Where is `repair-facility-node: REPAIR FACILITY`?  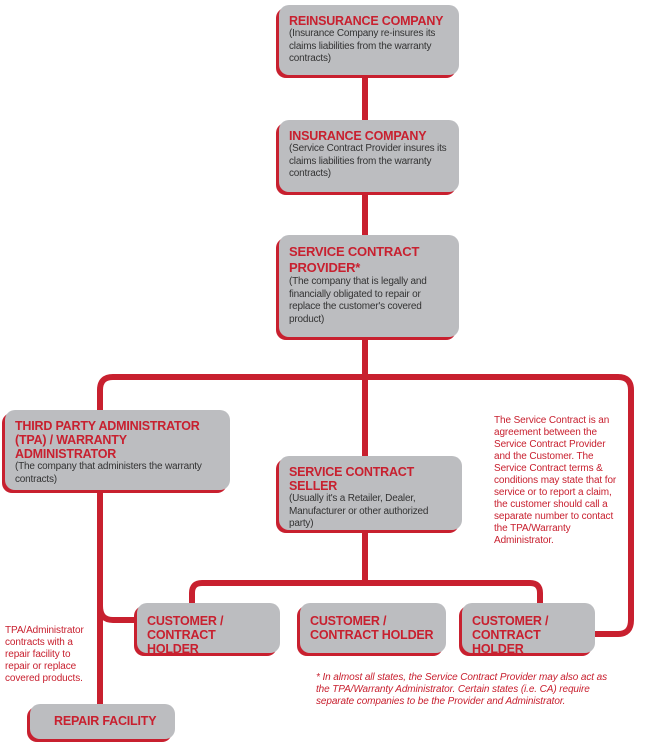 repair-facility-node: REPAIR FACILITY is located at coordinates (102, 721).